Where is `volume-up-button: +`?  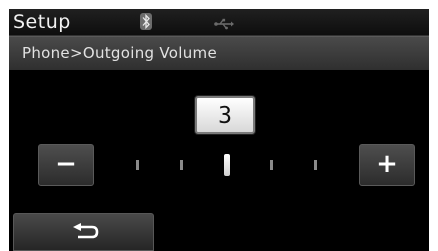
volume-up-button: + is located at coordinates (387, 165).